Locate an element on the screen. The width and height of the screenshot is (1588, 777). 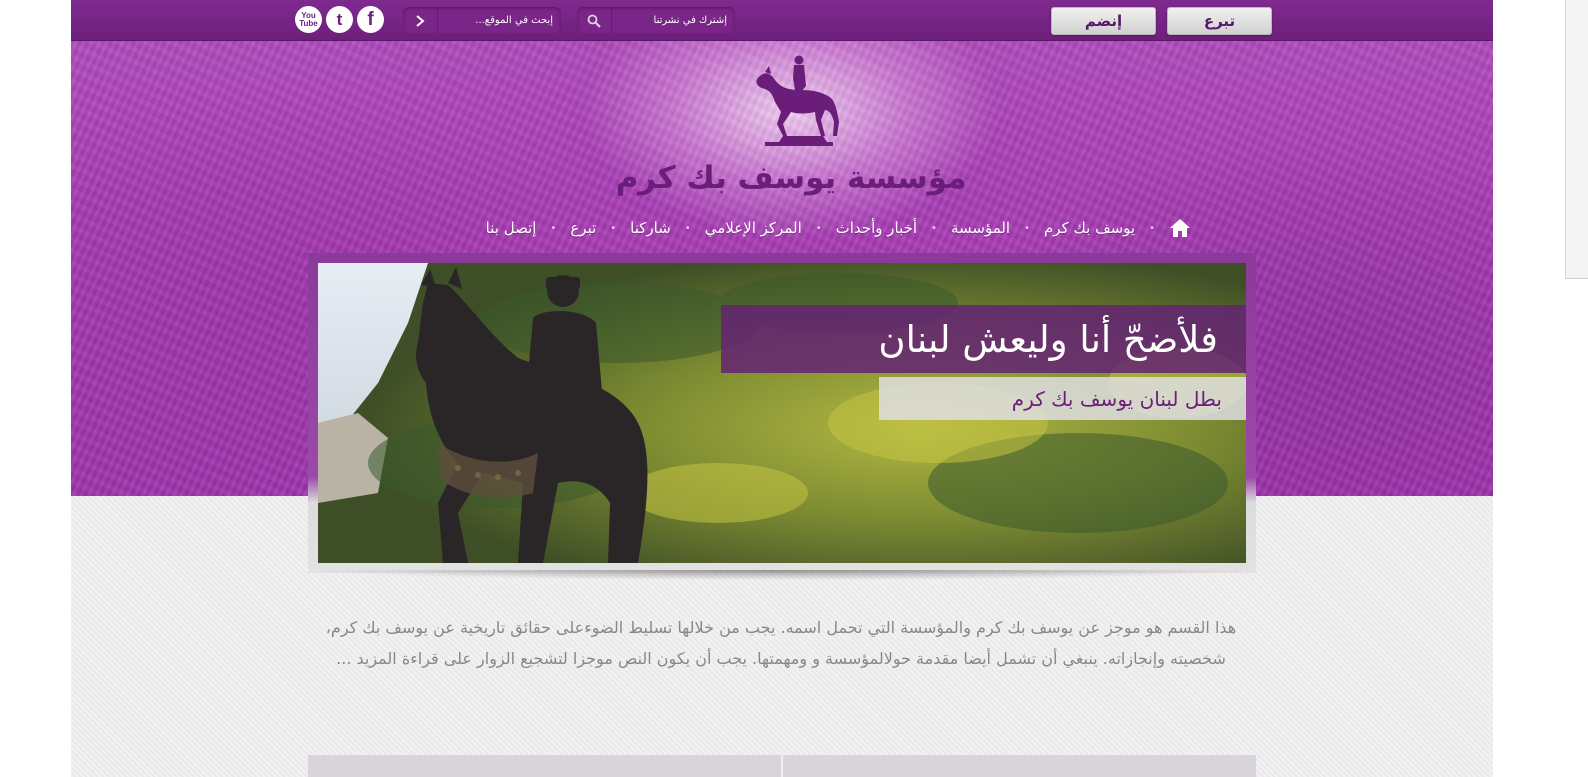
site-search is located at coordinates (482, 20).